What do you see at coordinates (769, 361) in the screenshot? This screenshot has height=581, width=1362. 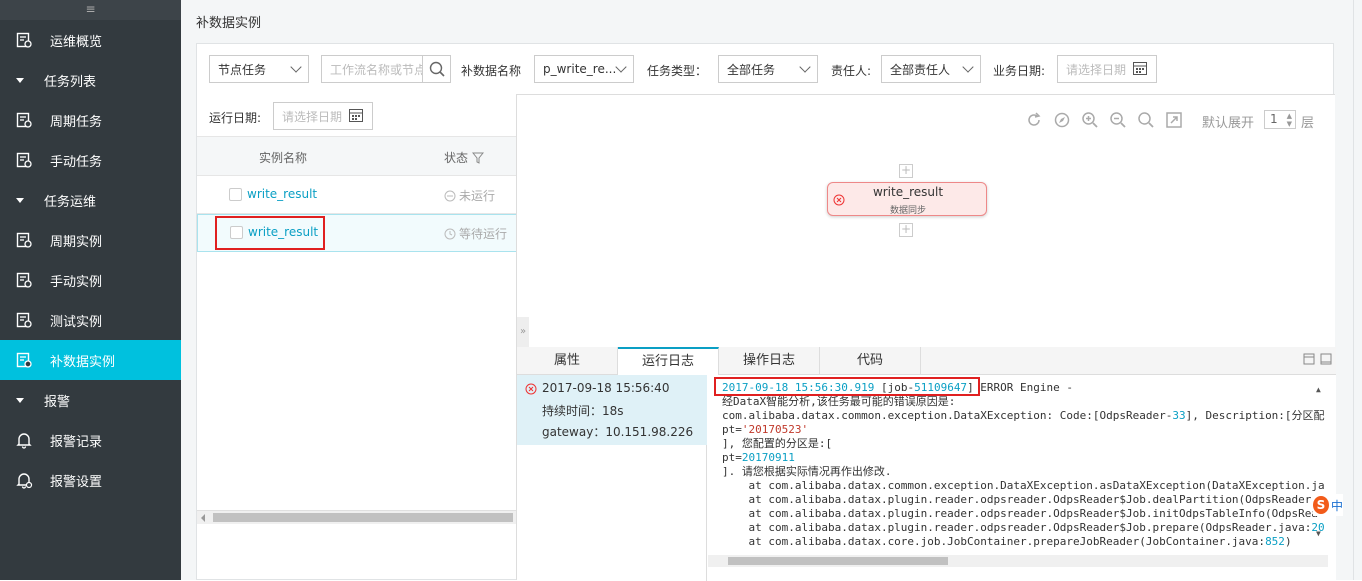 I see `tab-operation-log: 操作日志` at bounding box center [769, 361].